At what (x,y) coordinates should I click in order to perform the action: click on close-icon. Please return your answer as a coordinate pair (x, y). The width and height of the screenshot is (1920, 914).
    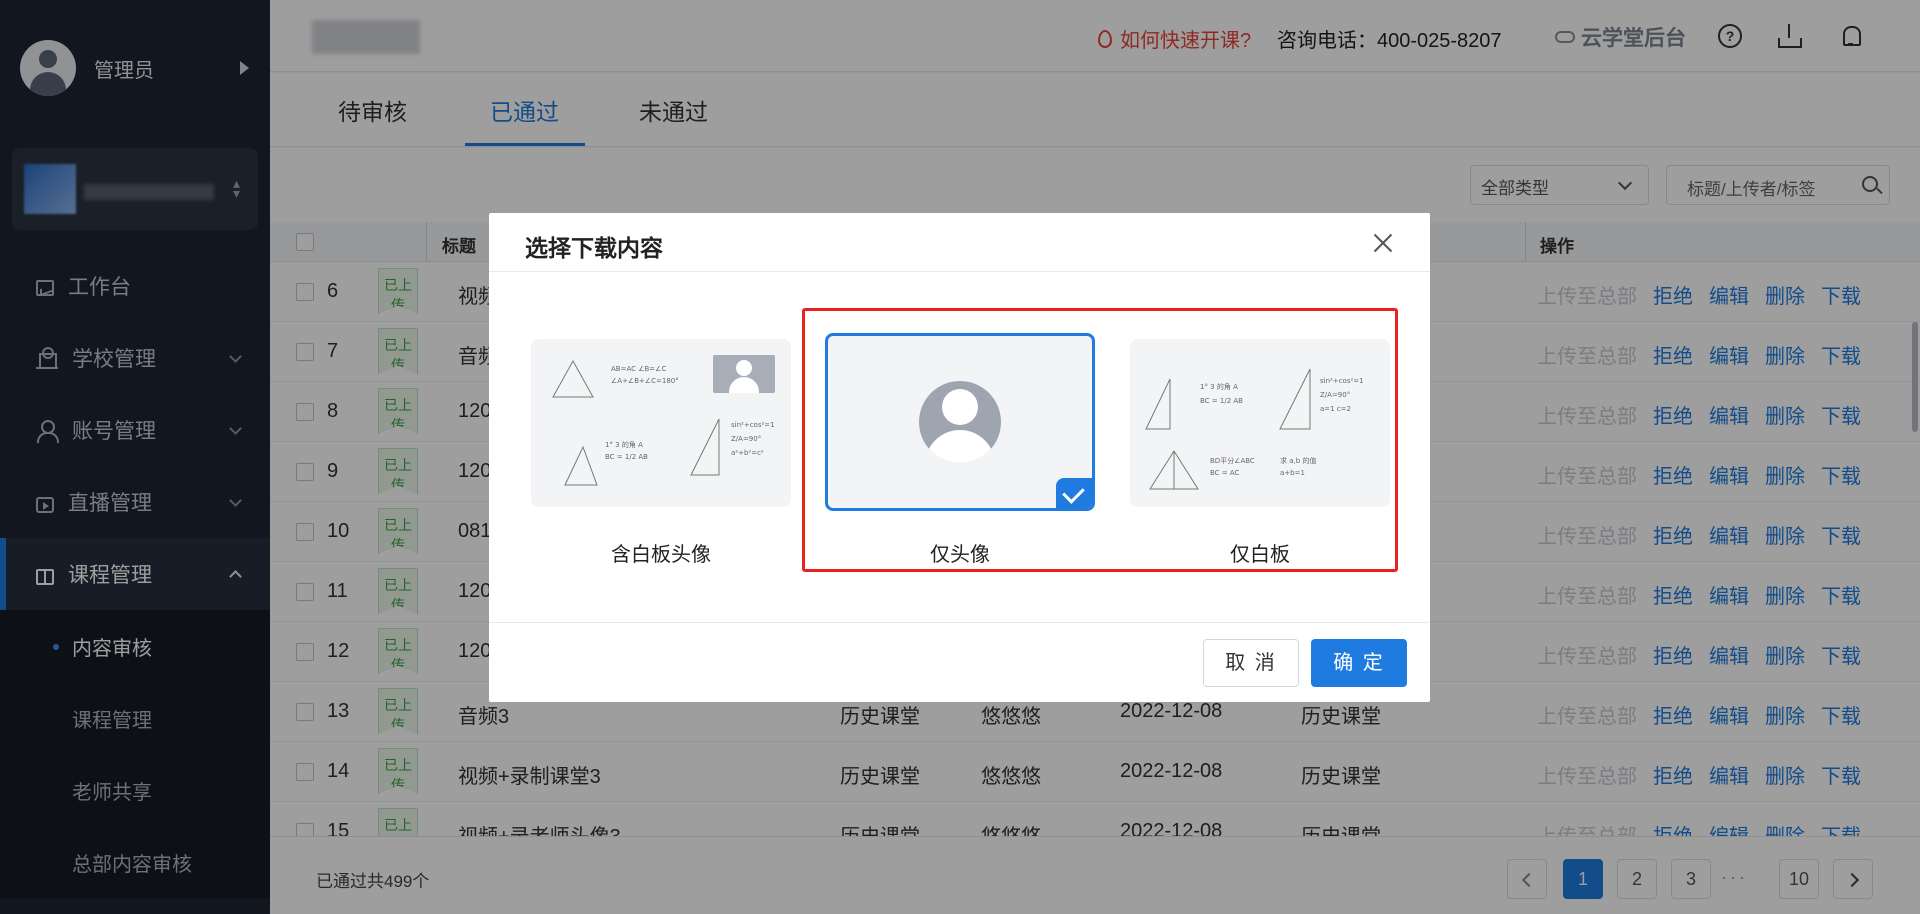
    Looking at the image, I should click on (1383, 243).